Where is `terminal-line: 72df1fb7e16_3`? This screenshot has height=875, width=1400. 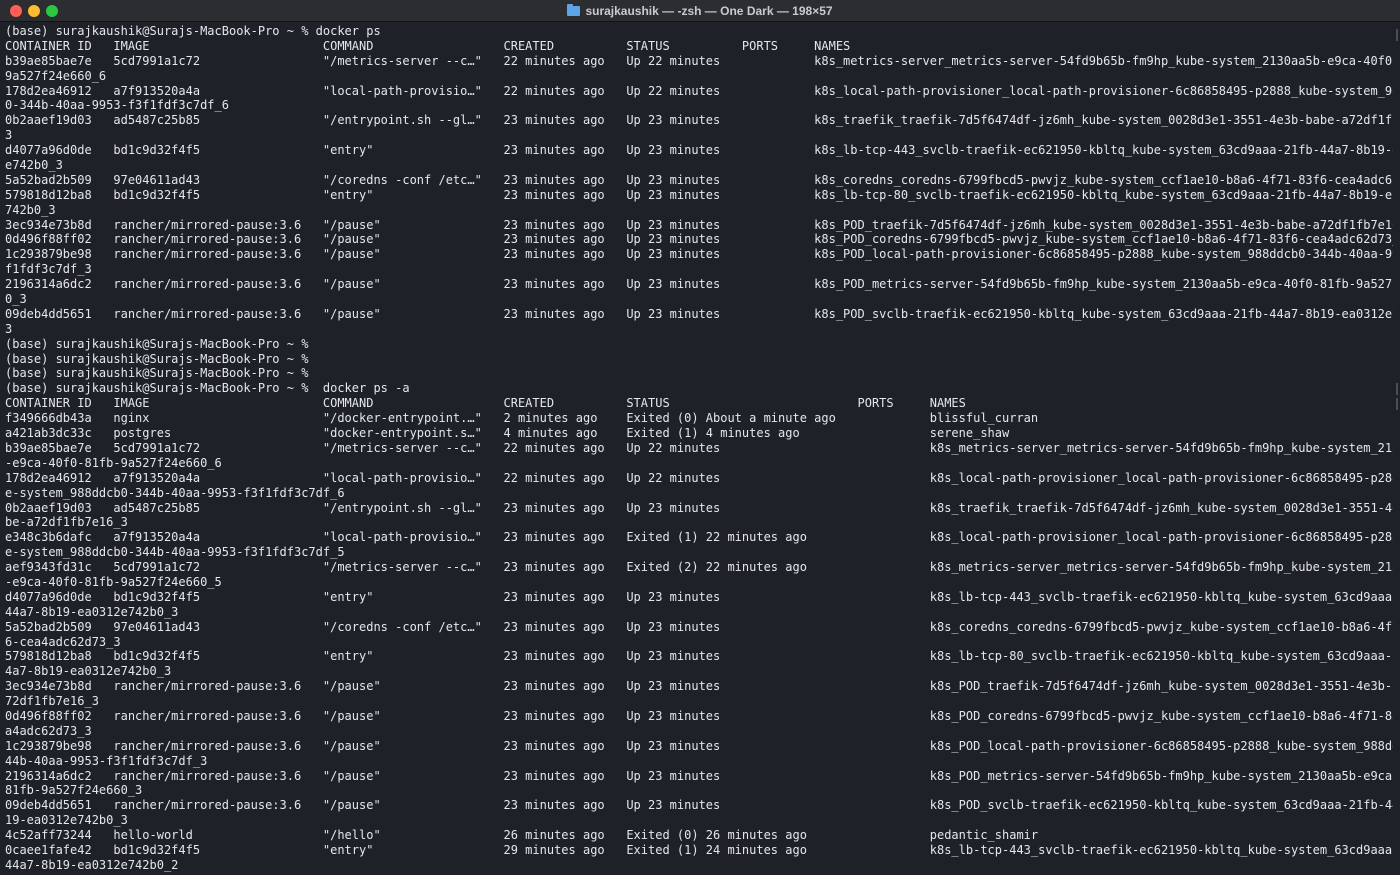
terminal-line: 72df1fb7e16_3 is located at coordinates (52, 701).